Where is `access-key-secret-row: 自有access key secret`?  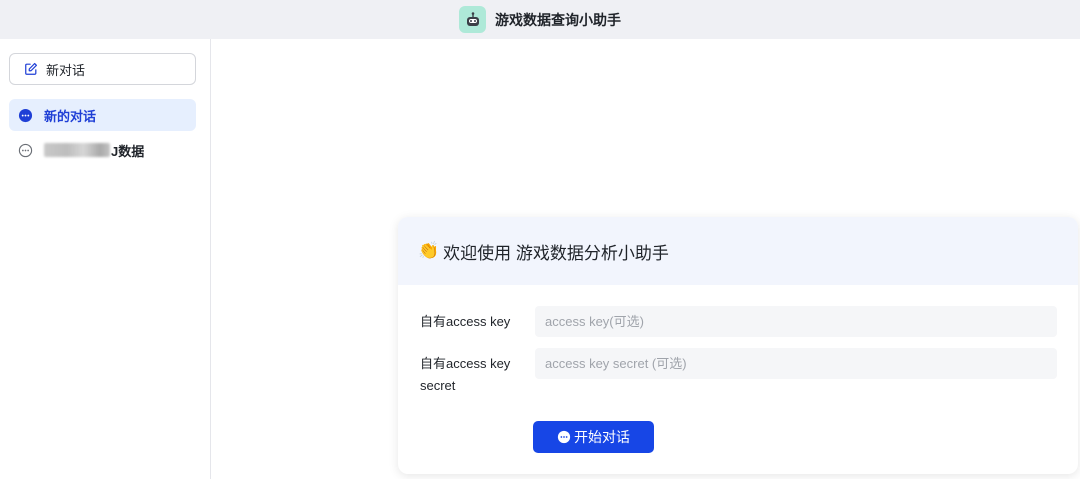 access-key-secret-row: 自有access key secret is located at coordinates (738, 372).